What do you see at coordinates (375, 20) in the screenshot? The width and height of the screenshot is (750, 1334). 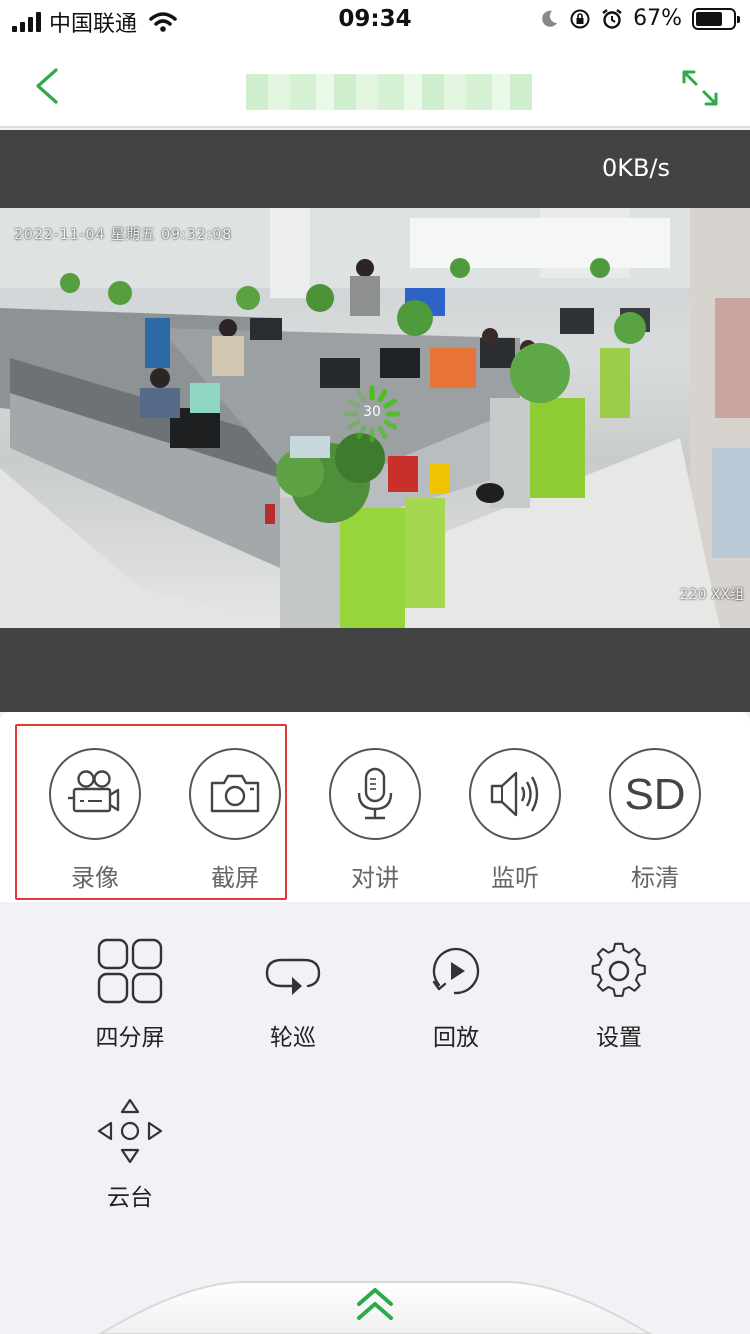 I see `status-bar: 中国联通 09:34 67%` at bounding box center [375, 20].